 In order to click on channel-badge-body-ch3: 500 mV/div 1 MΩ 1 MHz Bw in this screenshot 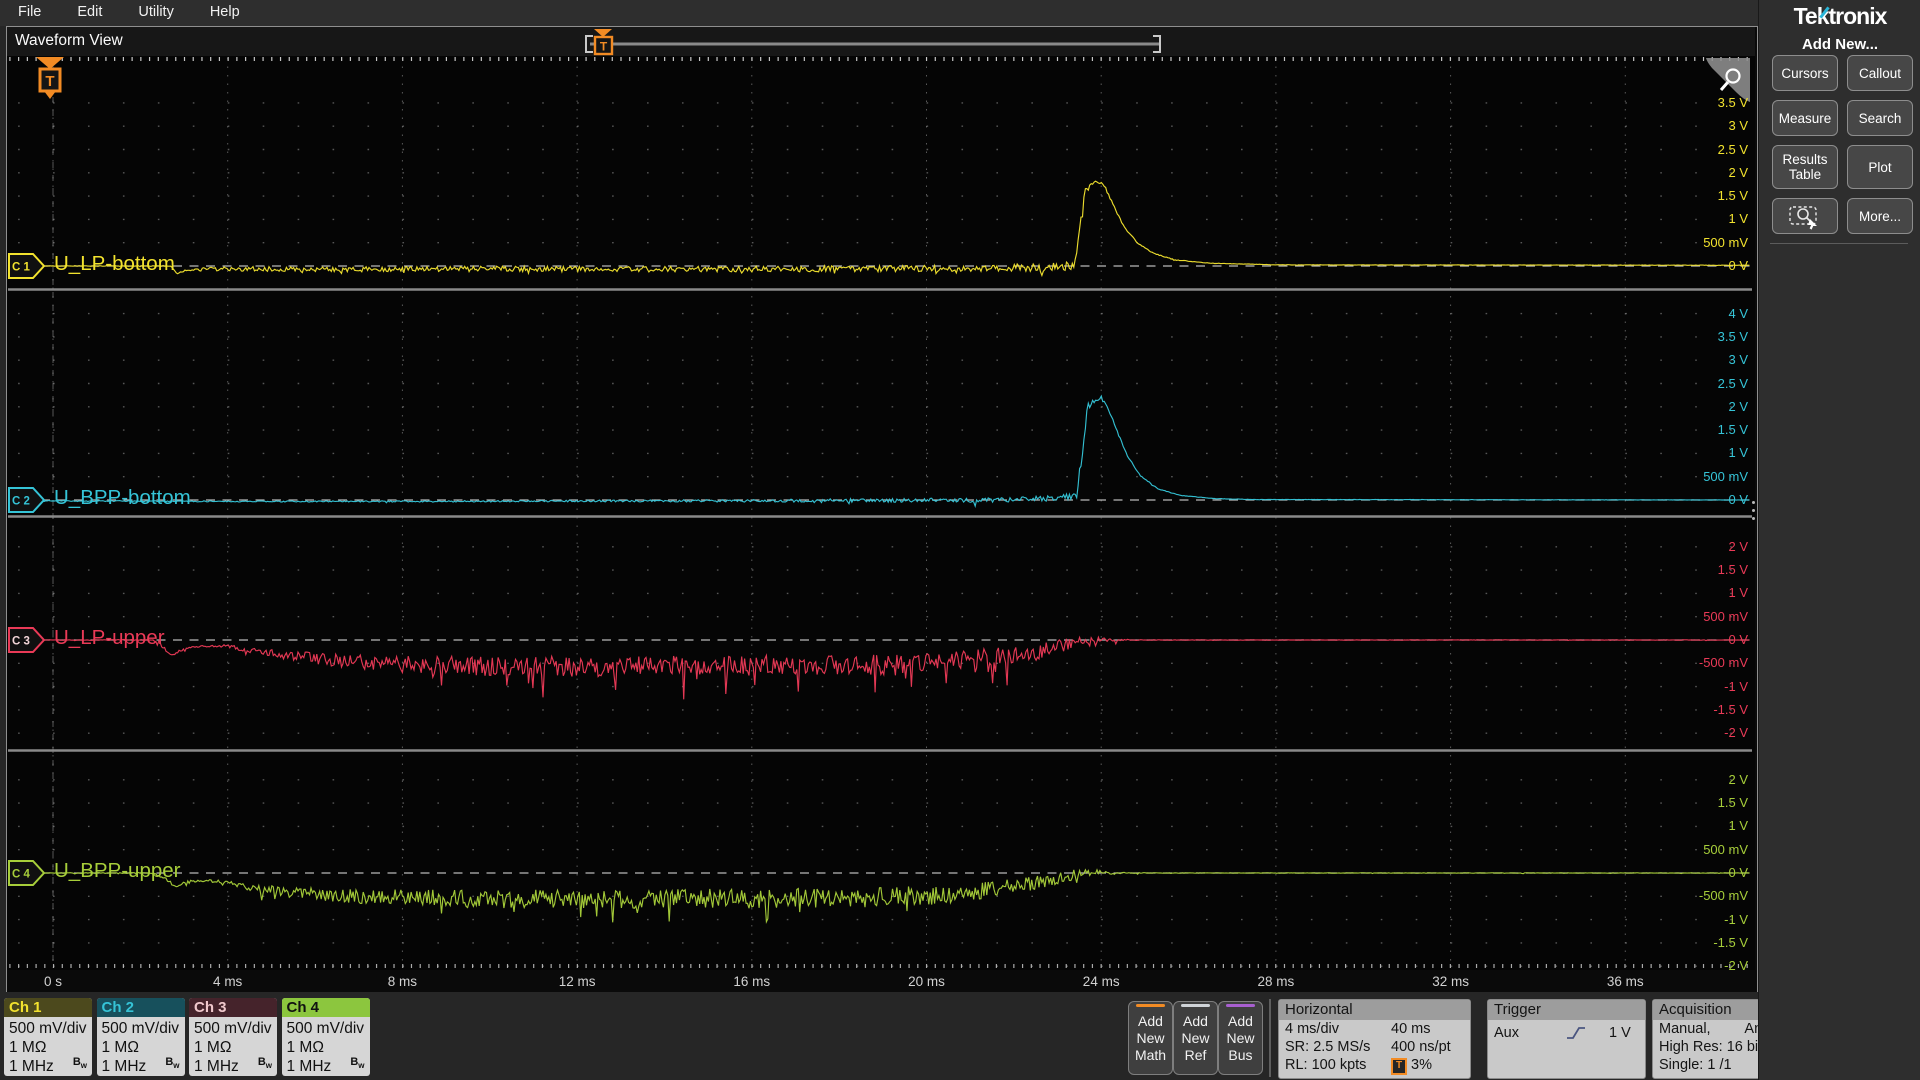, I will do `click(233, 1046)`.